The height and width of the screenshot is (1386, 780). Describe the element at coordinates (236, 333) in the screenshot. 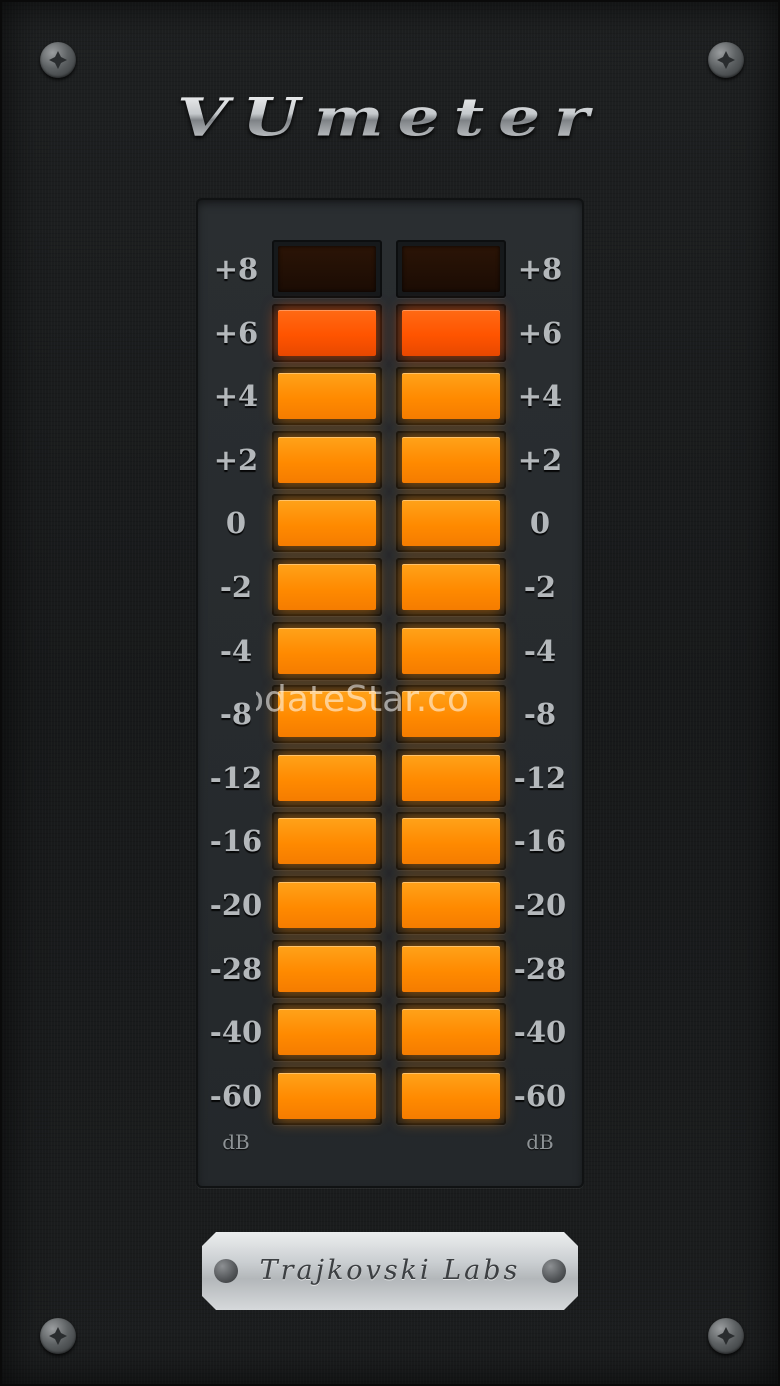

I see `left-scale-label: +6` at that location.